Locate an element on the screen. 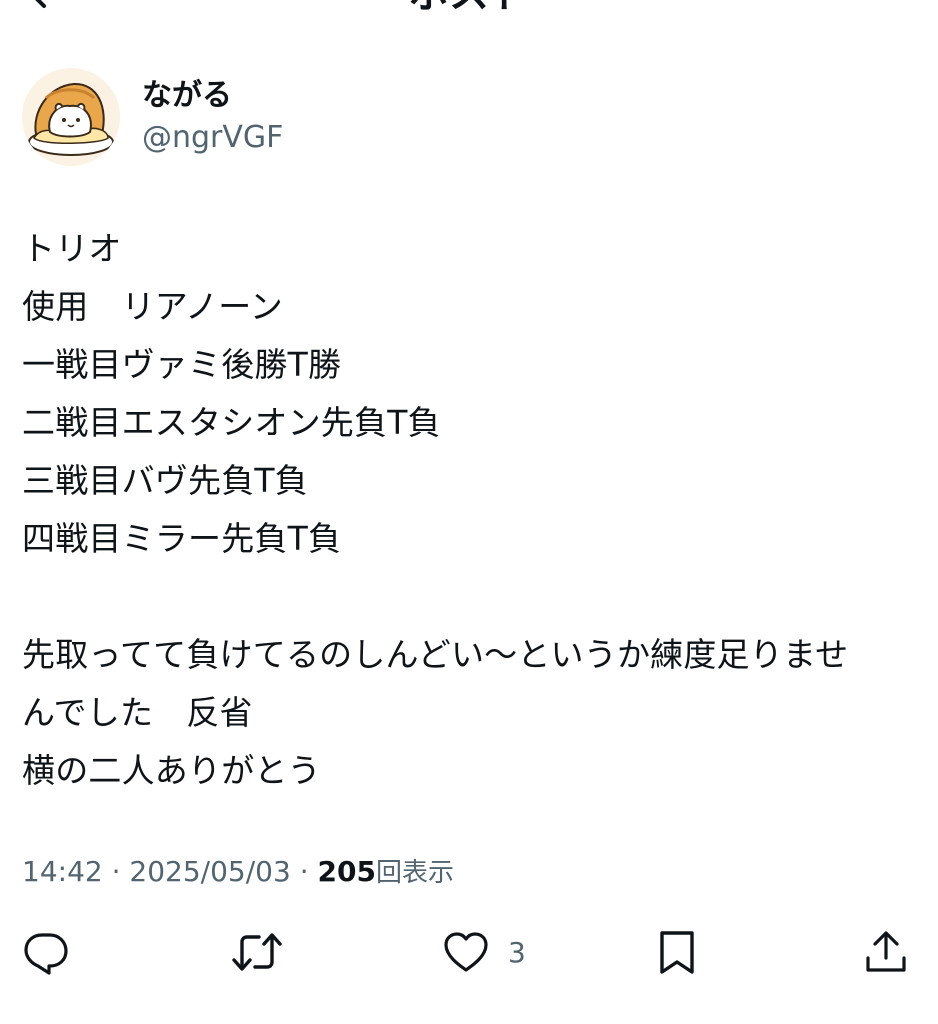 The height and width of the screenshot is (1024, 938). tweet-line: トリオ is located at coordinates (72, 248).